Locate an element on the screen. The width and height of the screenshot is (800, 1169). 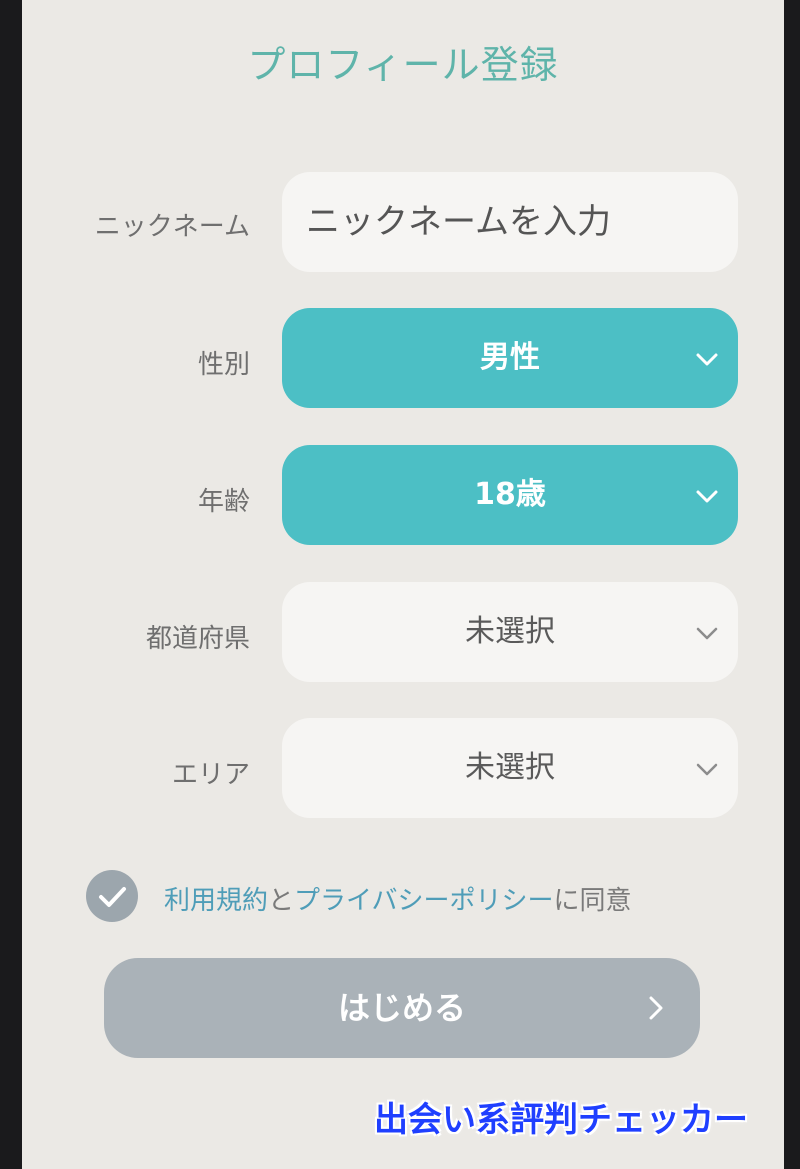
agreement-suffix: に同意 is located at coordinates (592, 901).